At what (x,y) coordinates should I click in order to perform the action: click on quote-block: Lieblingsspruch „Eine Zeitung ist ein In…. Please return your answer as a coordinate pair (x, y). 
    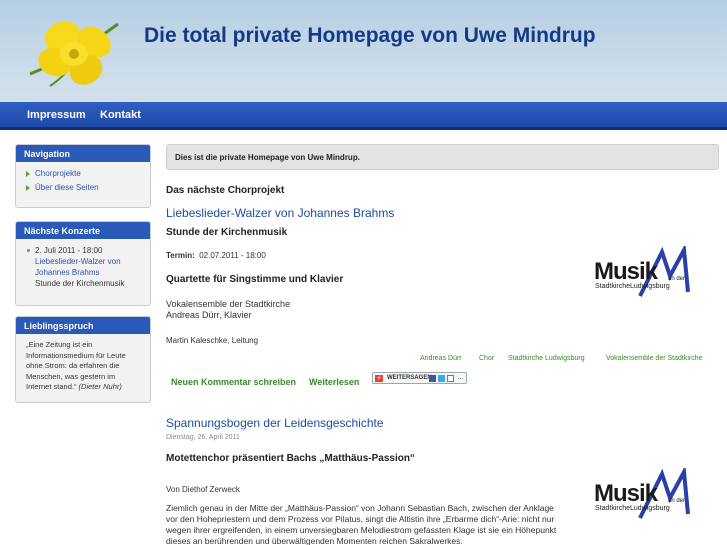
    Looking at the image, I should click on (83, 359).